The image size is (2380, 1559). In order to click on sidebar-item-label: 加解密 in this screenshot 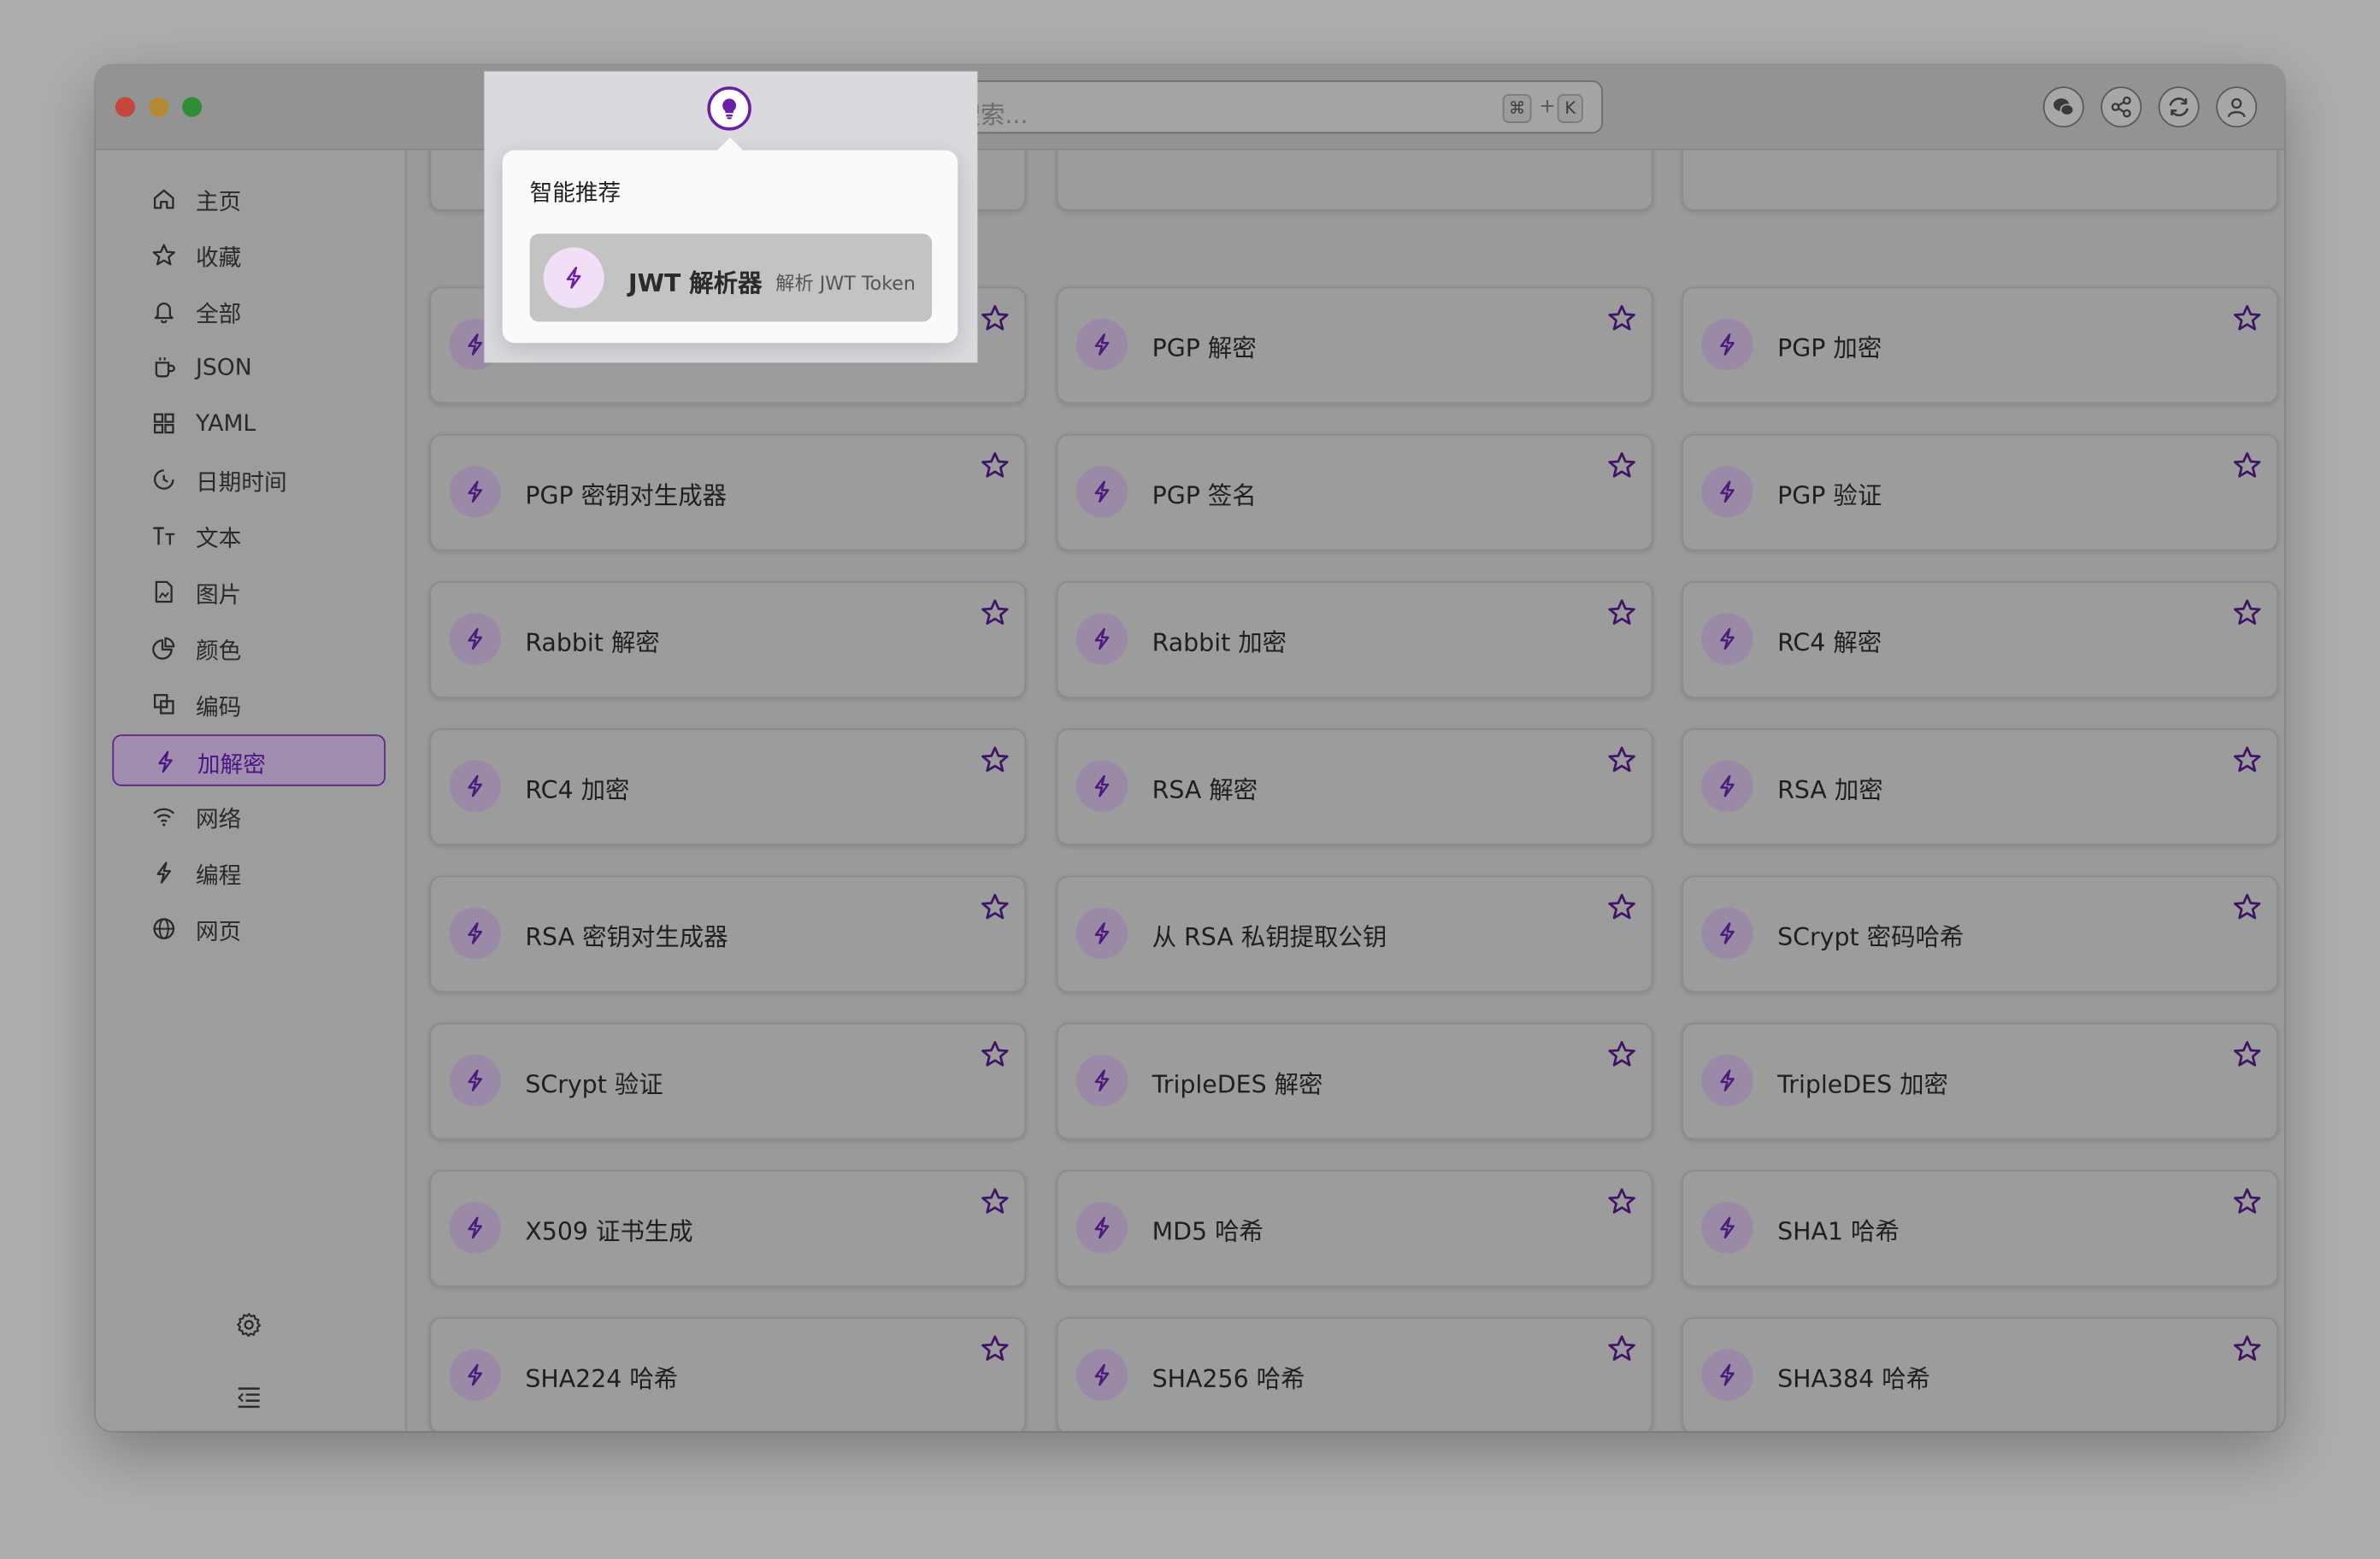, I will do `click(231, 765)`.